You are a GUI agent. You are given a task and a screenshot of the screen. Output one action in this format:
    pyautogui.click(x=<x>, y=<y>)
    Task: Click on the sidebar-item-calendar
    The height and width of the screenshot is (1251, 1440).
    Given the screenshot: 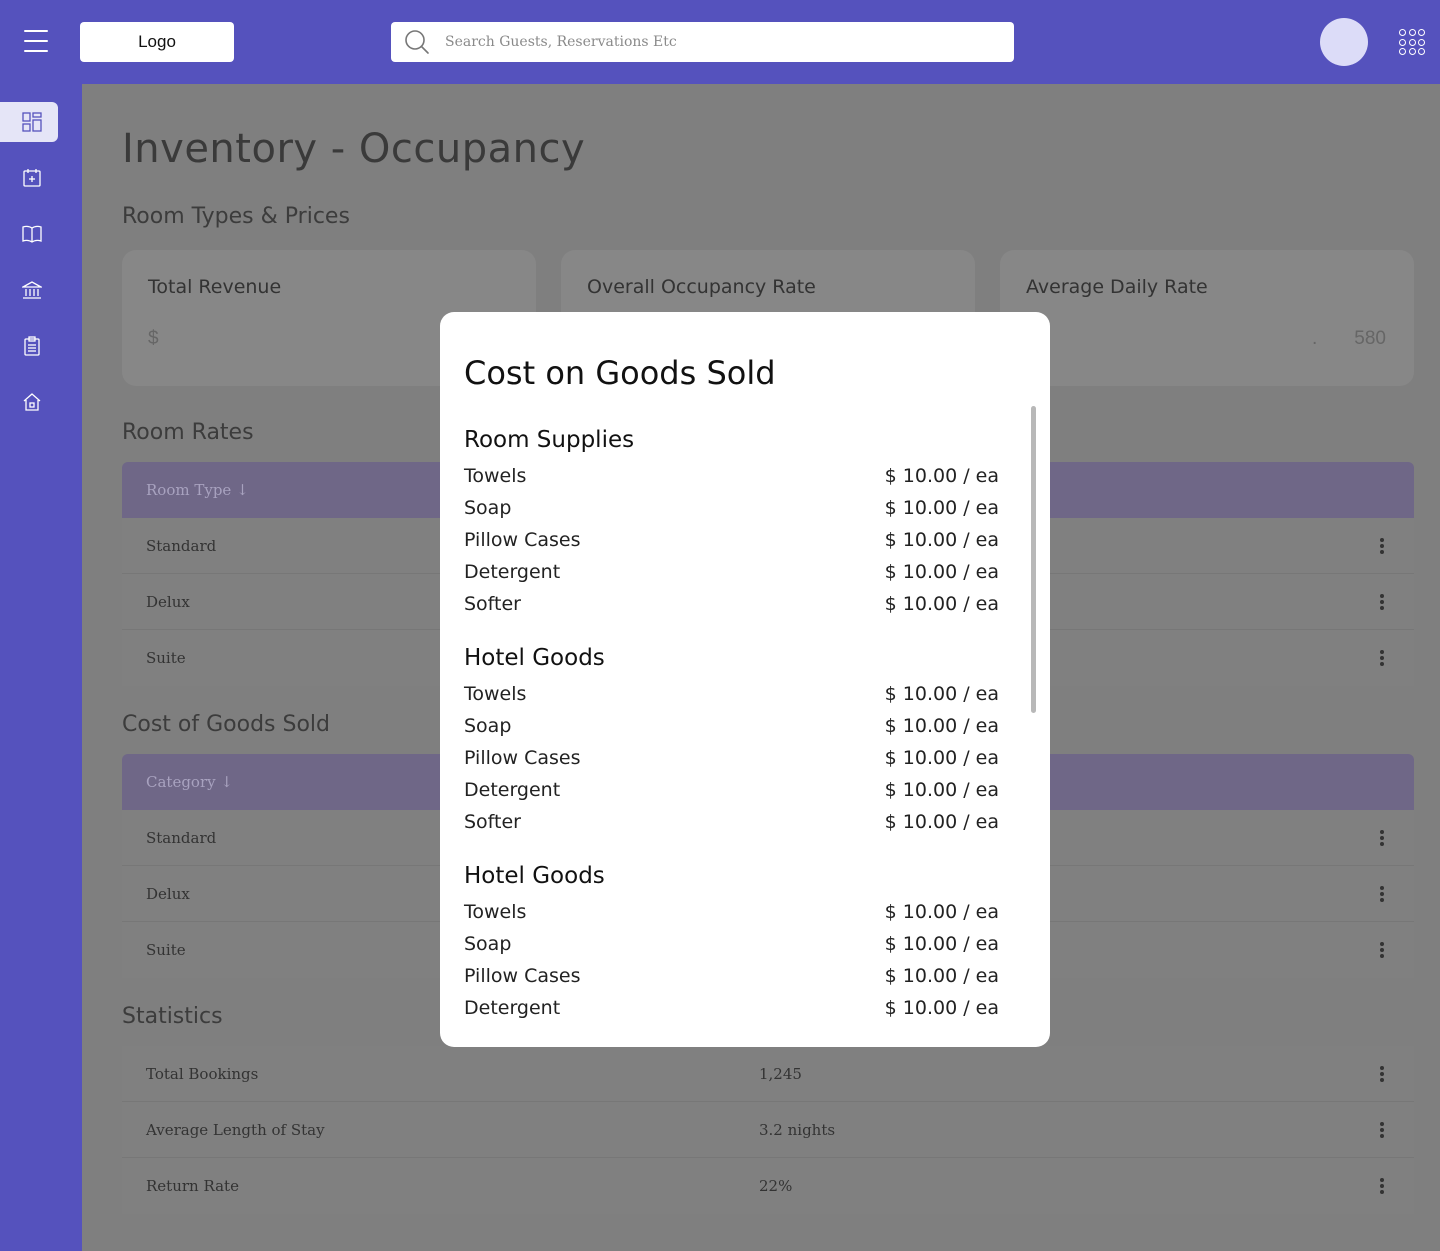 What is the action you would take?
    pyautogui.click(x=29, y=178)
    